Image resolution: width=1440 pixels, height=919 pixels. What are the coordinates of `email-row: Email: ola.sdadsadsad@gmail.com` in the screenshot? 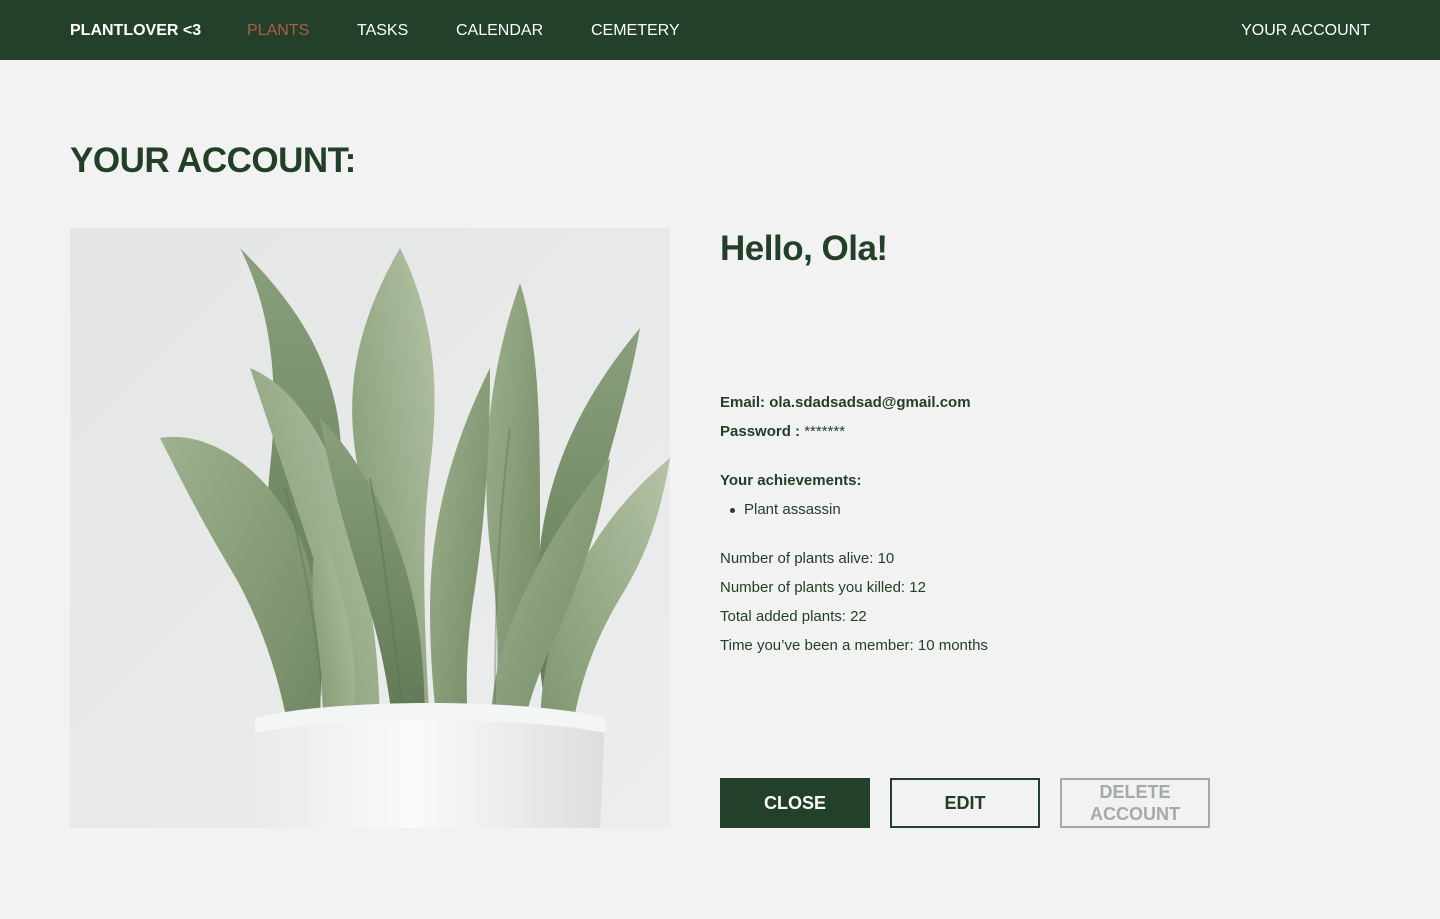 It's located at (845, 406).